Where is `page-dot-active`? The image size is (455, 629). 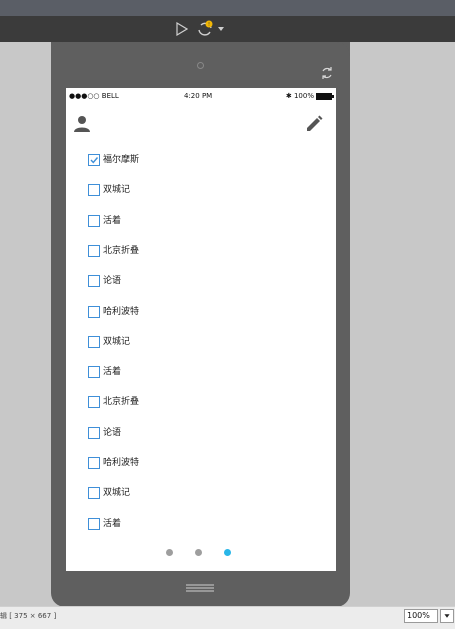
page-dot-active is located at coordinates (227, 552).